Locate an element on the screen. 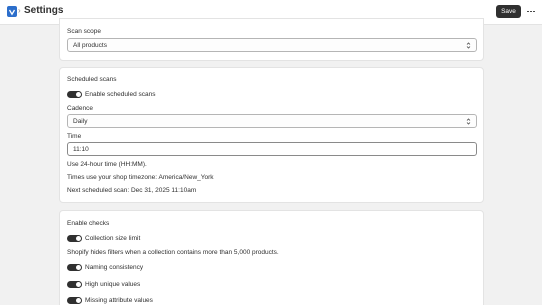 Image resolution: width=542 pixels, height=305 pixels. high-unique-values-toggle is located at coordinates (74, 284).